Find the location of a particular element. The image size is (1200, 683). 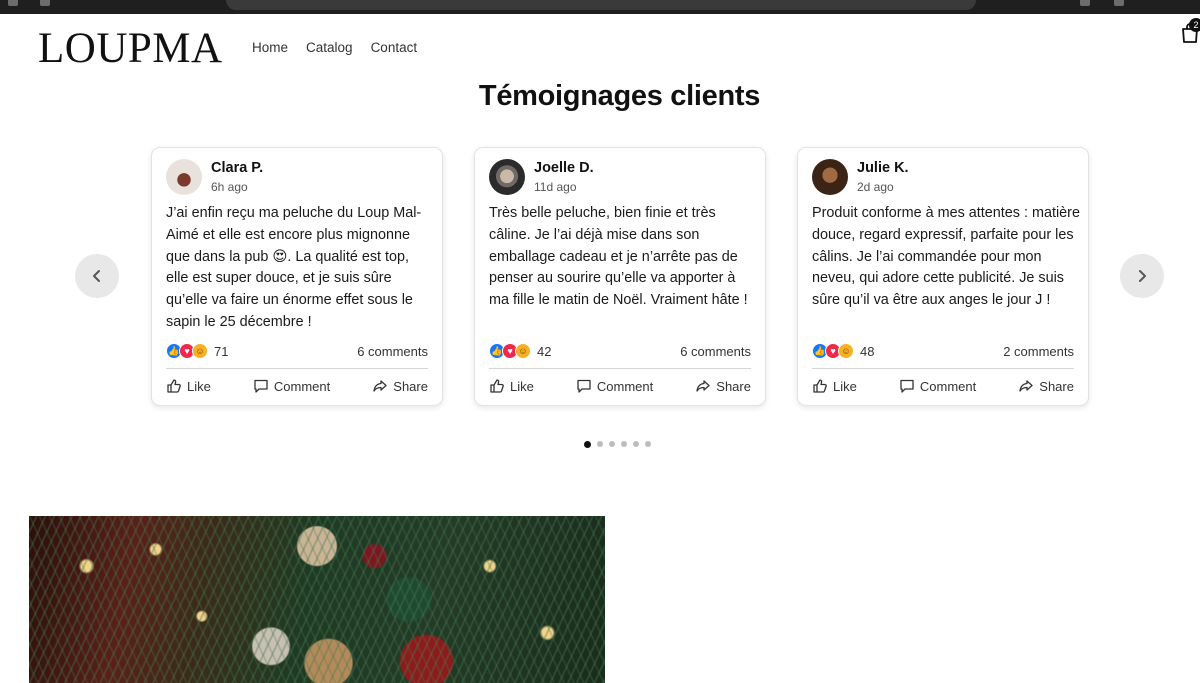

cart-count-badge: 2 is located at coordinates (1194, 25).